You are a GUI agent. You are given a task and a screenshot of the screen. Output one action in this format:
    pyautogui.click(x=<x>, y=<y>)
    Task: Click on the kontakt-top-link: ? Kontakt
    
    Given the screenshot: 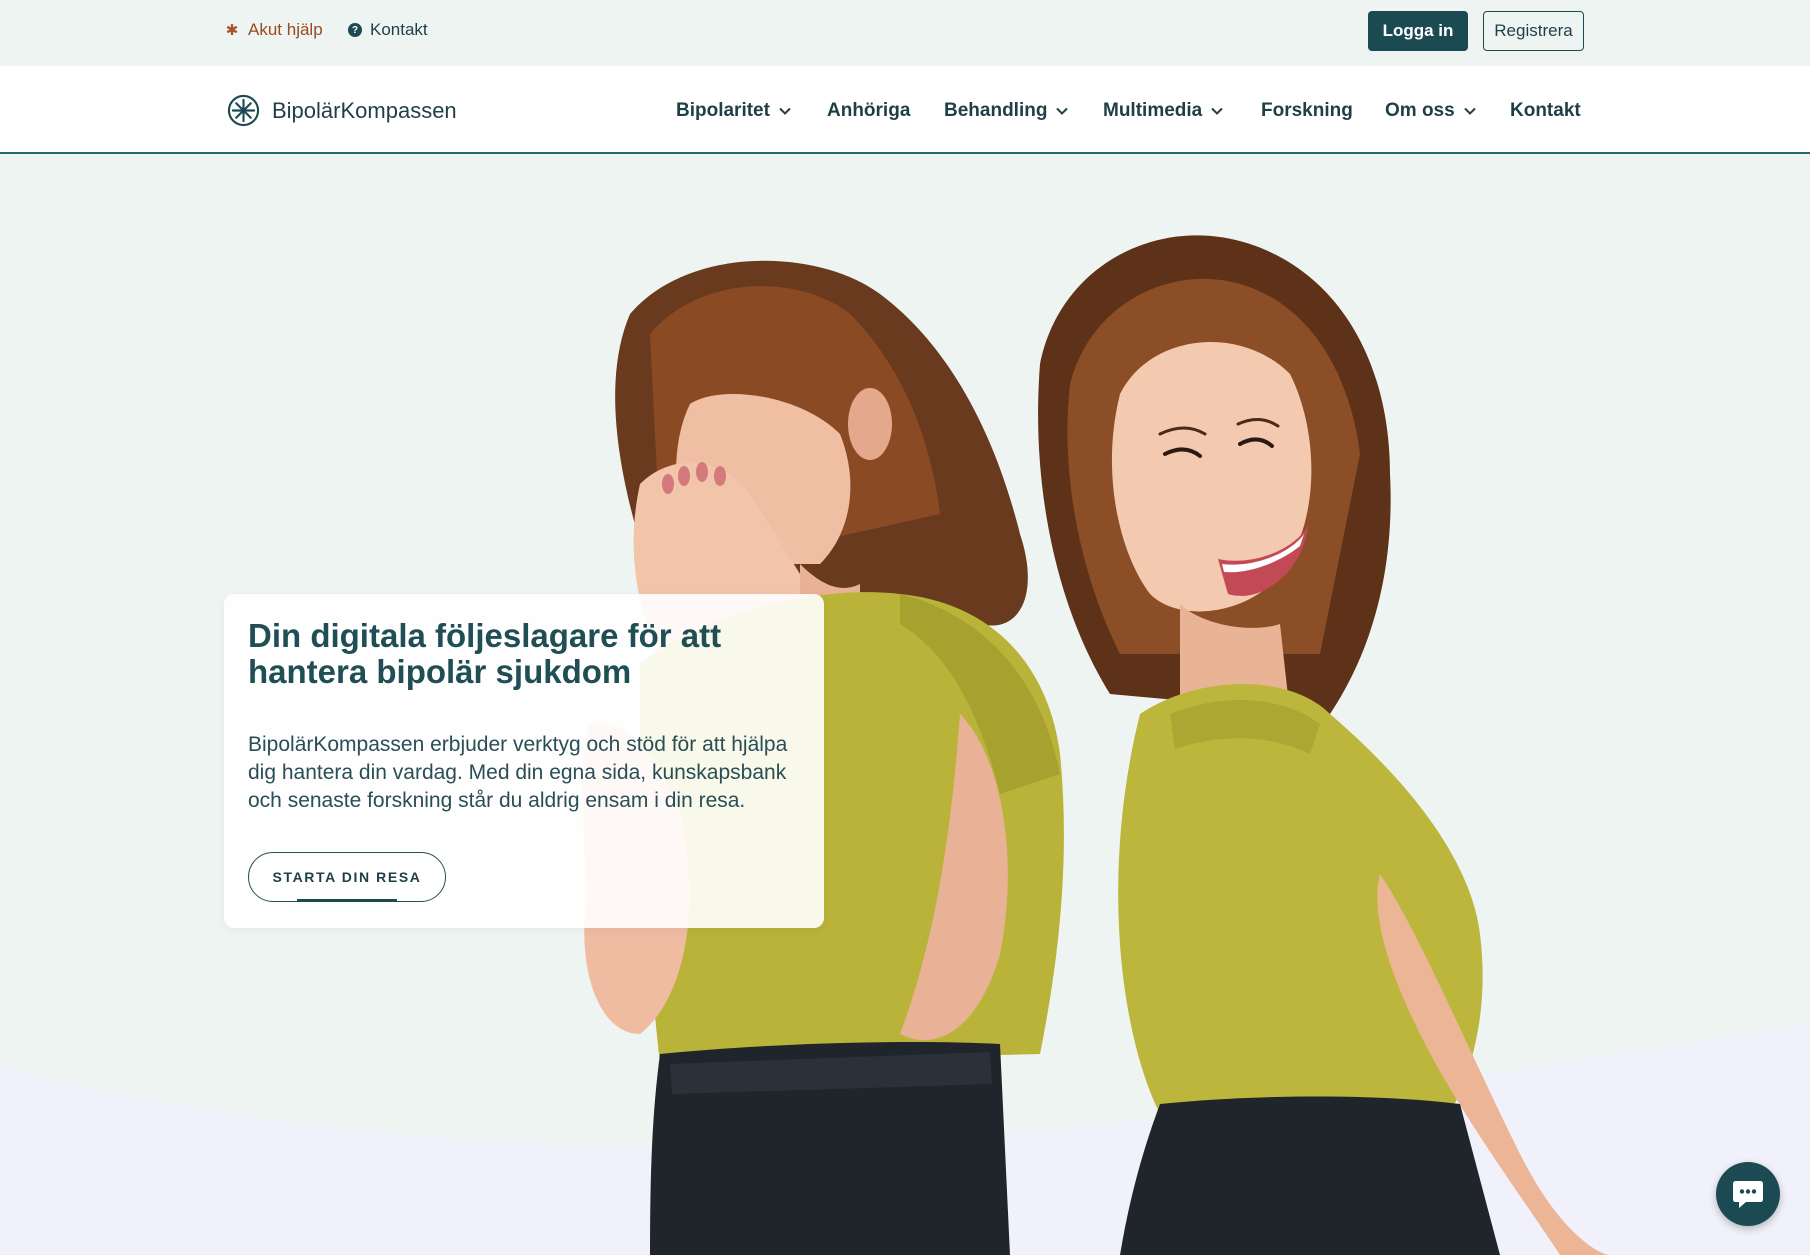 What is the action you would take?
    pyautogui.click(x=388, y=30)
    